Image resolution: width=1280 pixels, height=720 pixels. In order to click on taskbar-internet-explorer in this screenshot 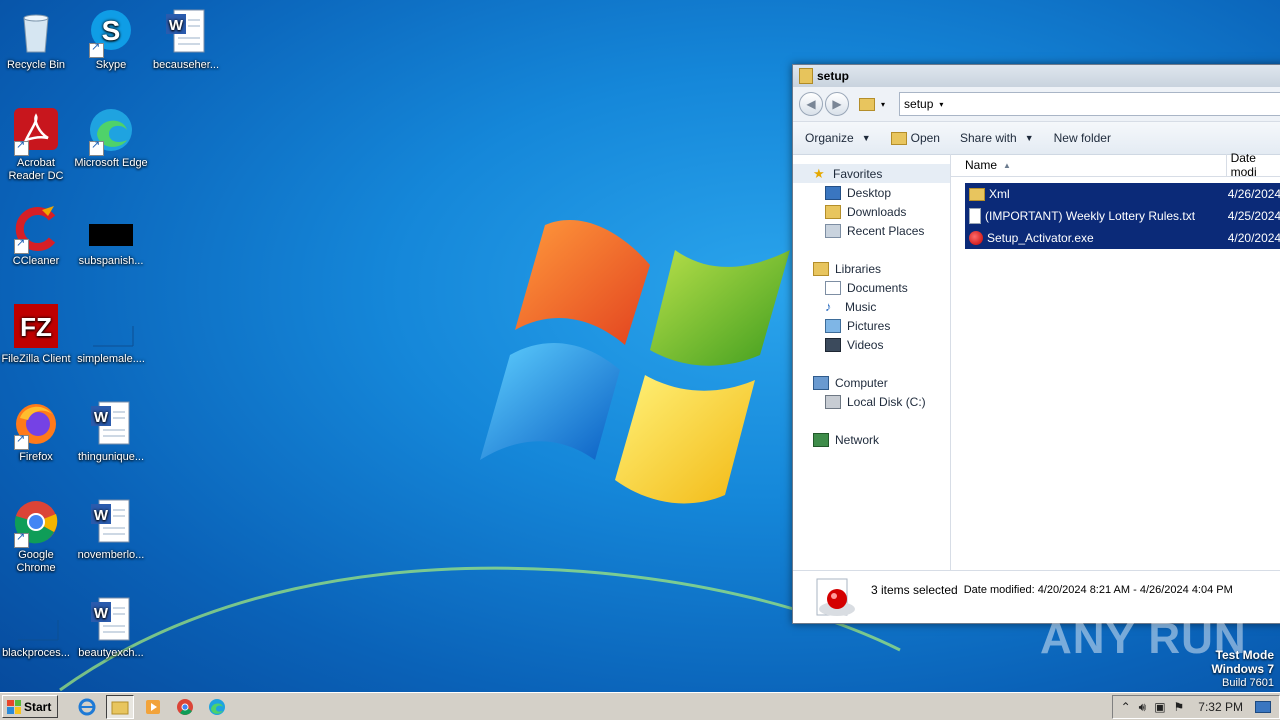, I will do `click(87, 707)`.